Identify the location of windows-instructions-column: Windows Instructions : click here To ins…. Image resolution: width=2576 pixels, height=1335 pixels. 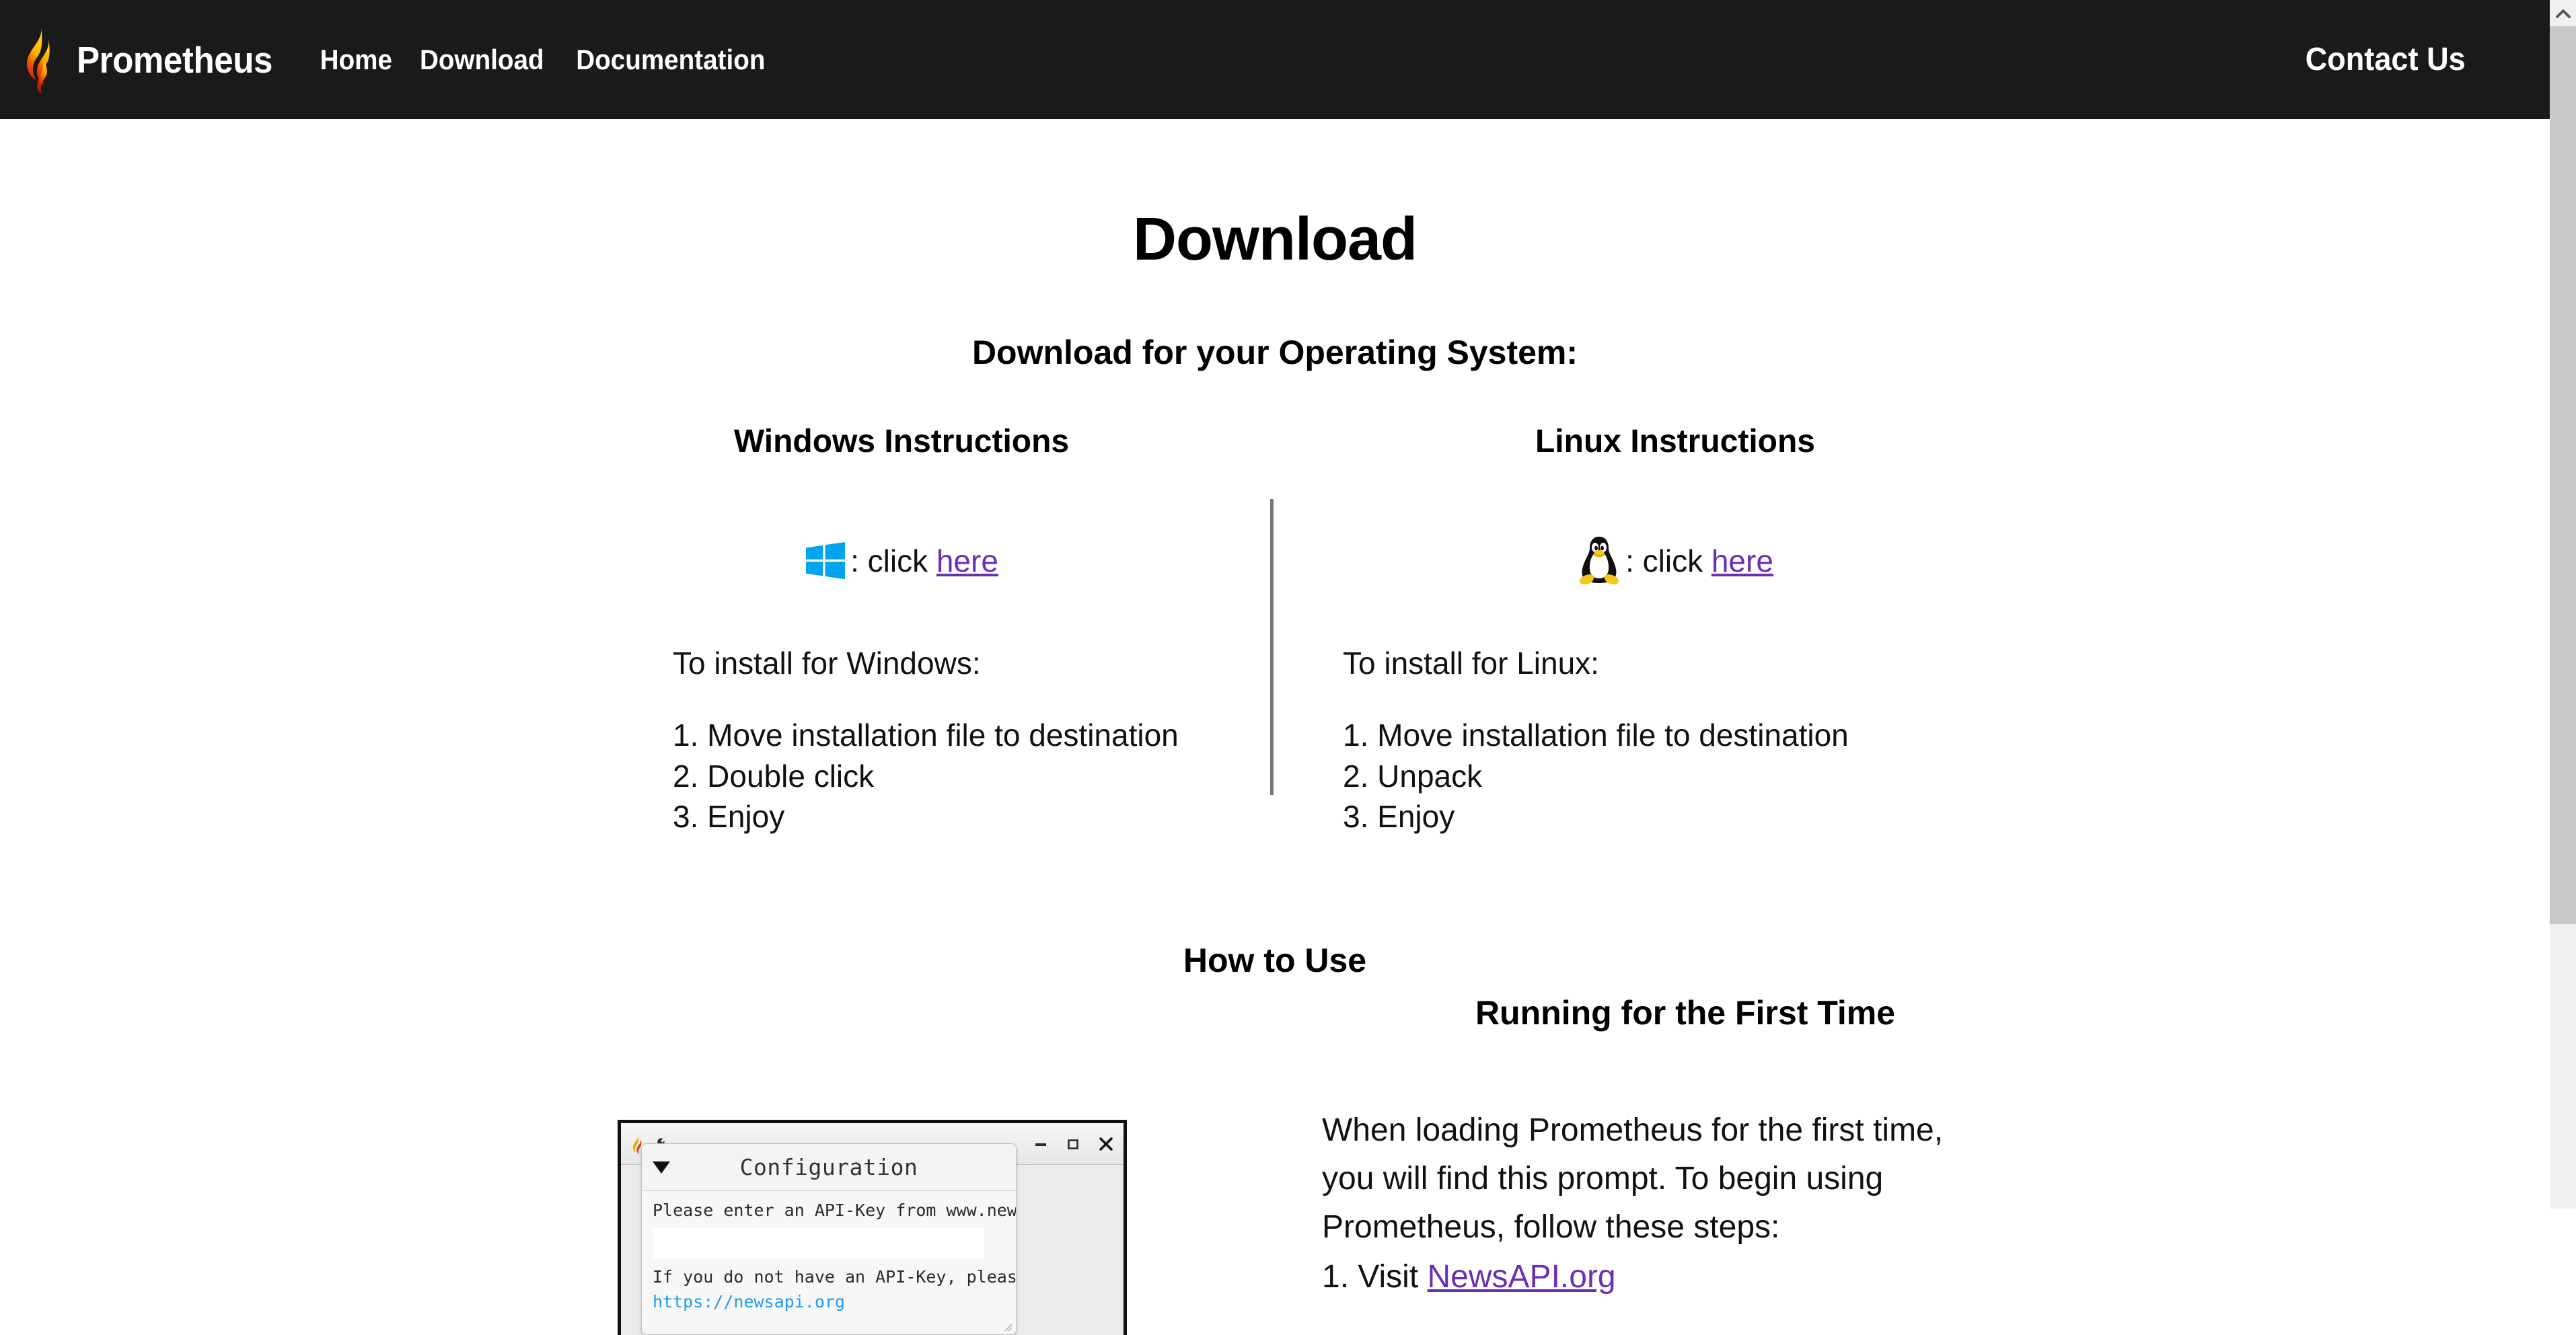
(901, 630).